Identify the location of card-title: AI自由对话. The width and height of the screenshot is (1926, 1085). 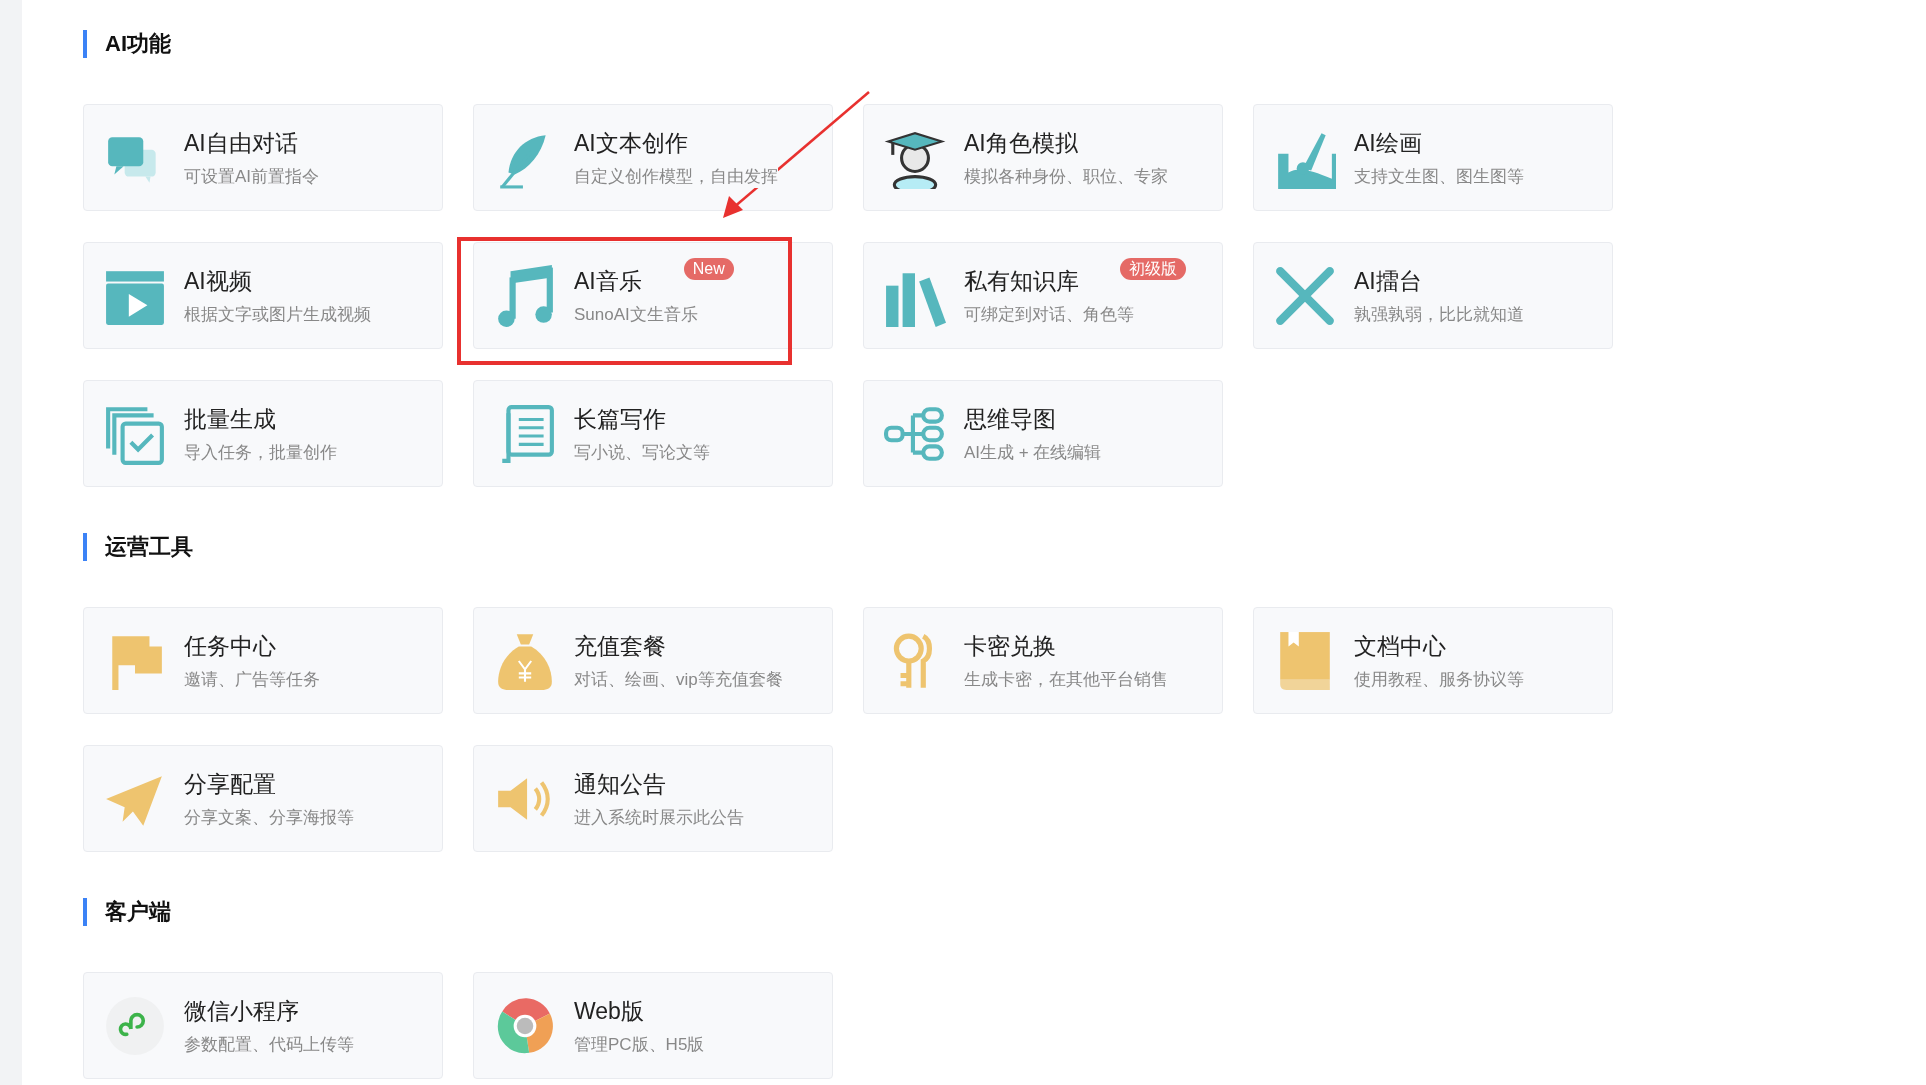
(241, 143).